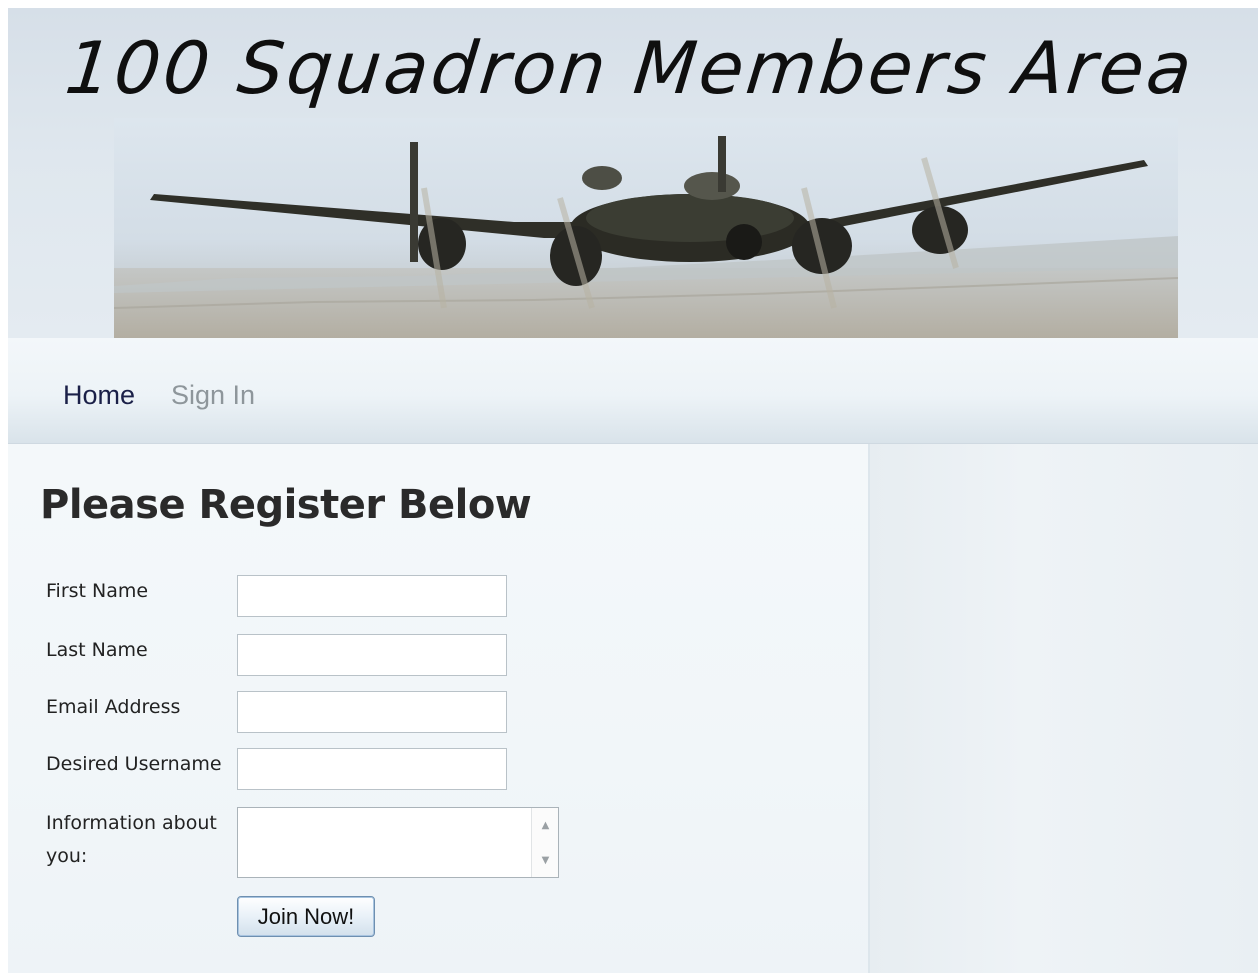 Image resolution: width=1258 pixels, height=973 pixels. I want to click on nav-home-link: Home, so click(99, 395).